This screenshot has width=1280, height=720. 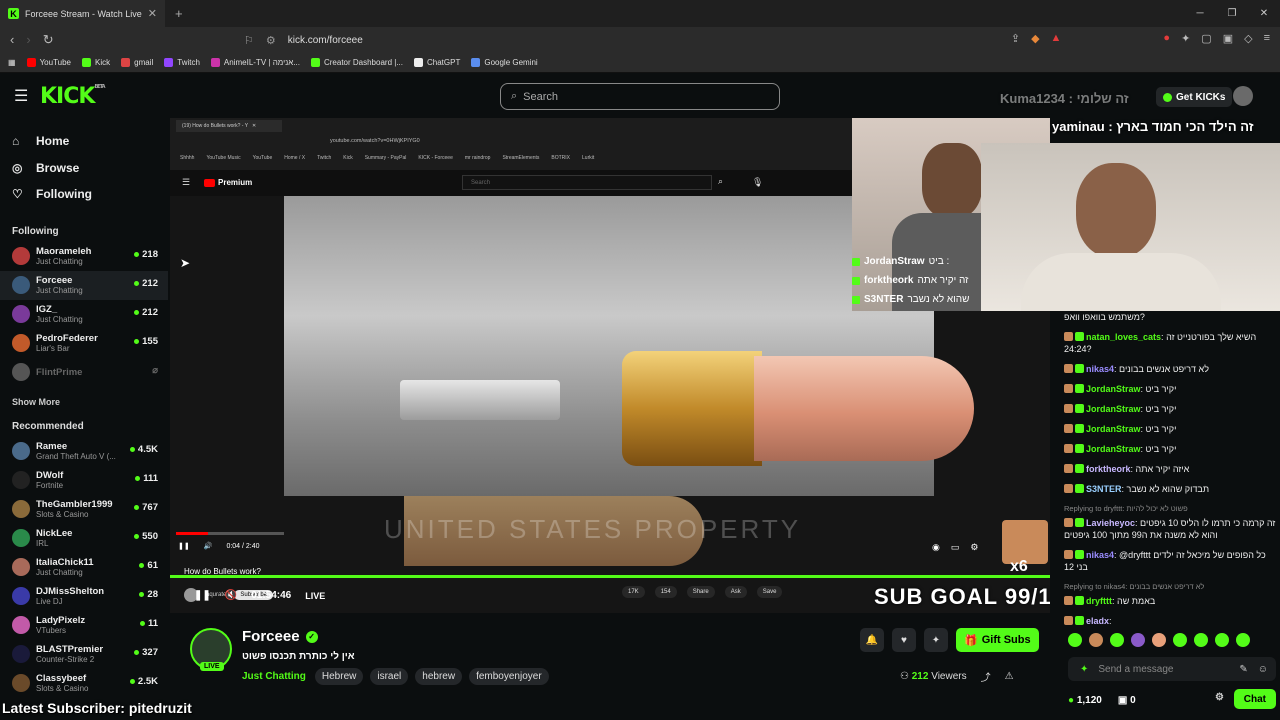 I want to click on sidebar-item-home: ⌂ Home, so click(x=90, y=141).